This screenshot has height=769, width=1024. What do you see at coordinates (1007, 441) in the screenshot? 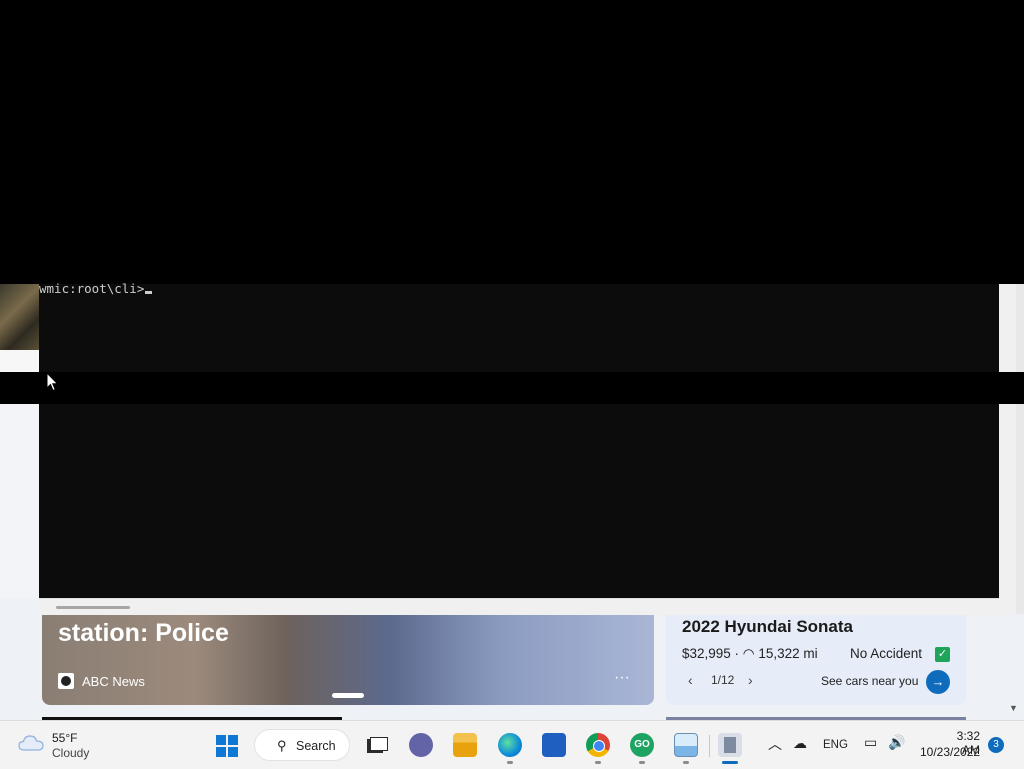
I see `console-vertical-scrollbar` at bounding box center [1007, 441].